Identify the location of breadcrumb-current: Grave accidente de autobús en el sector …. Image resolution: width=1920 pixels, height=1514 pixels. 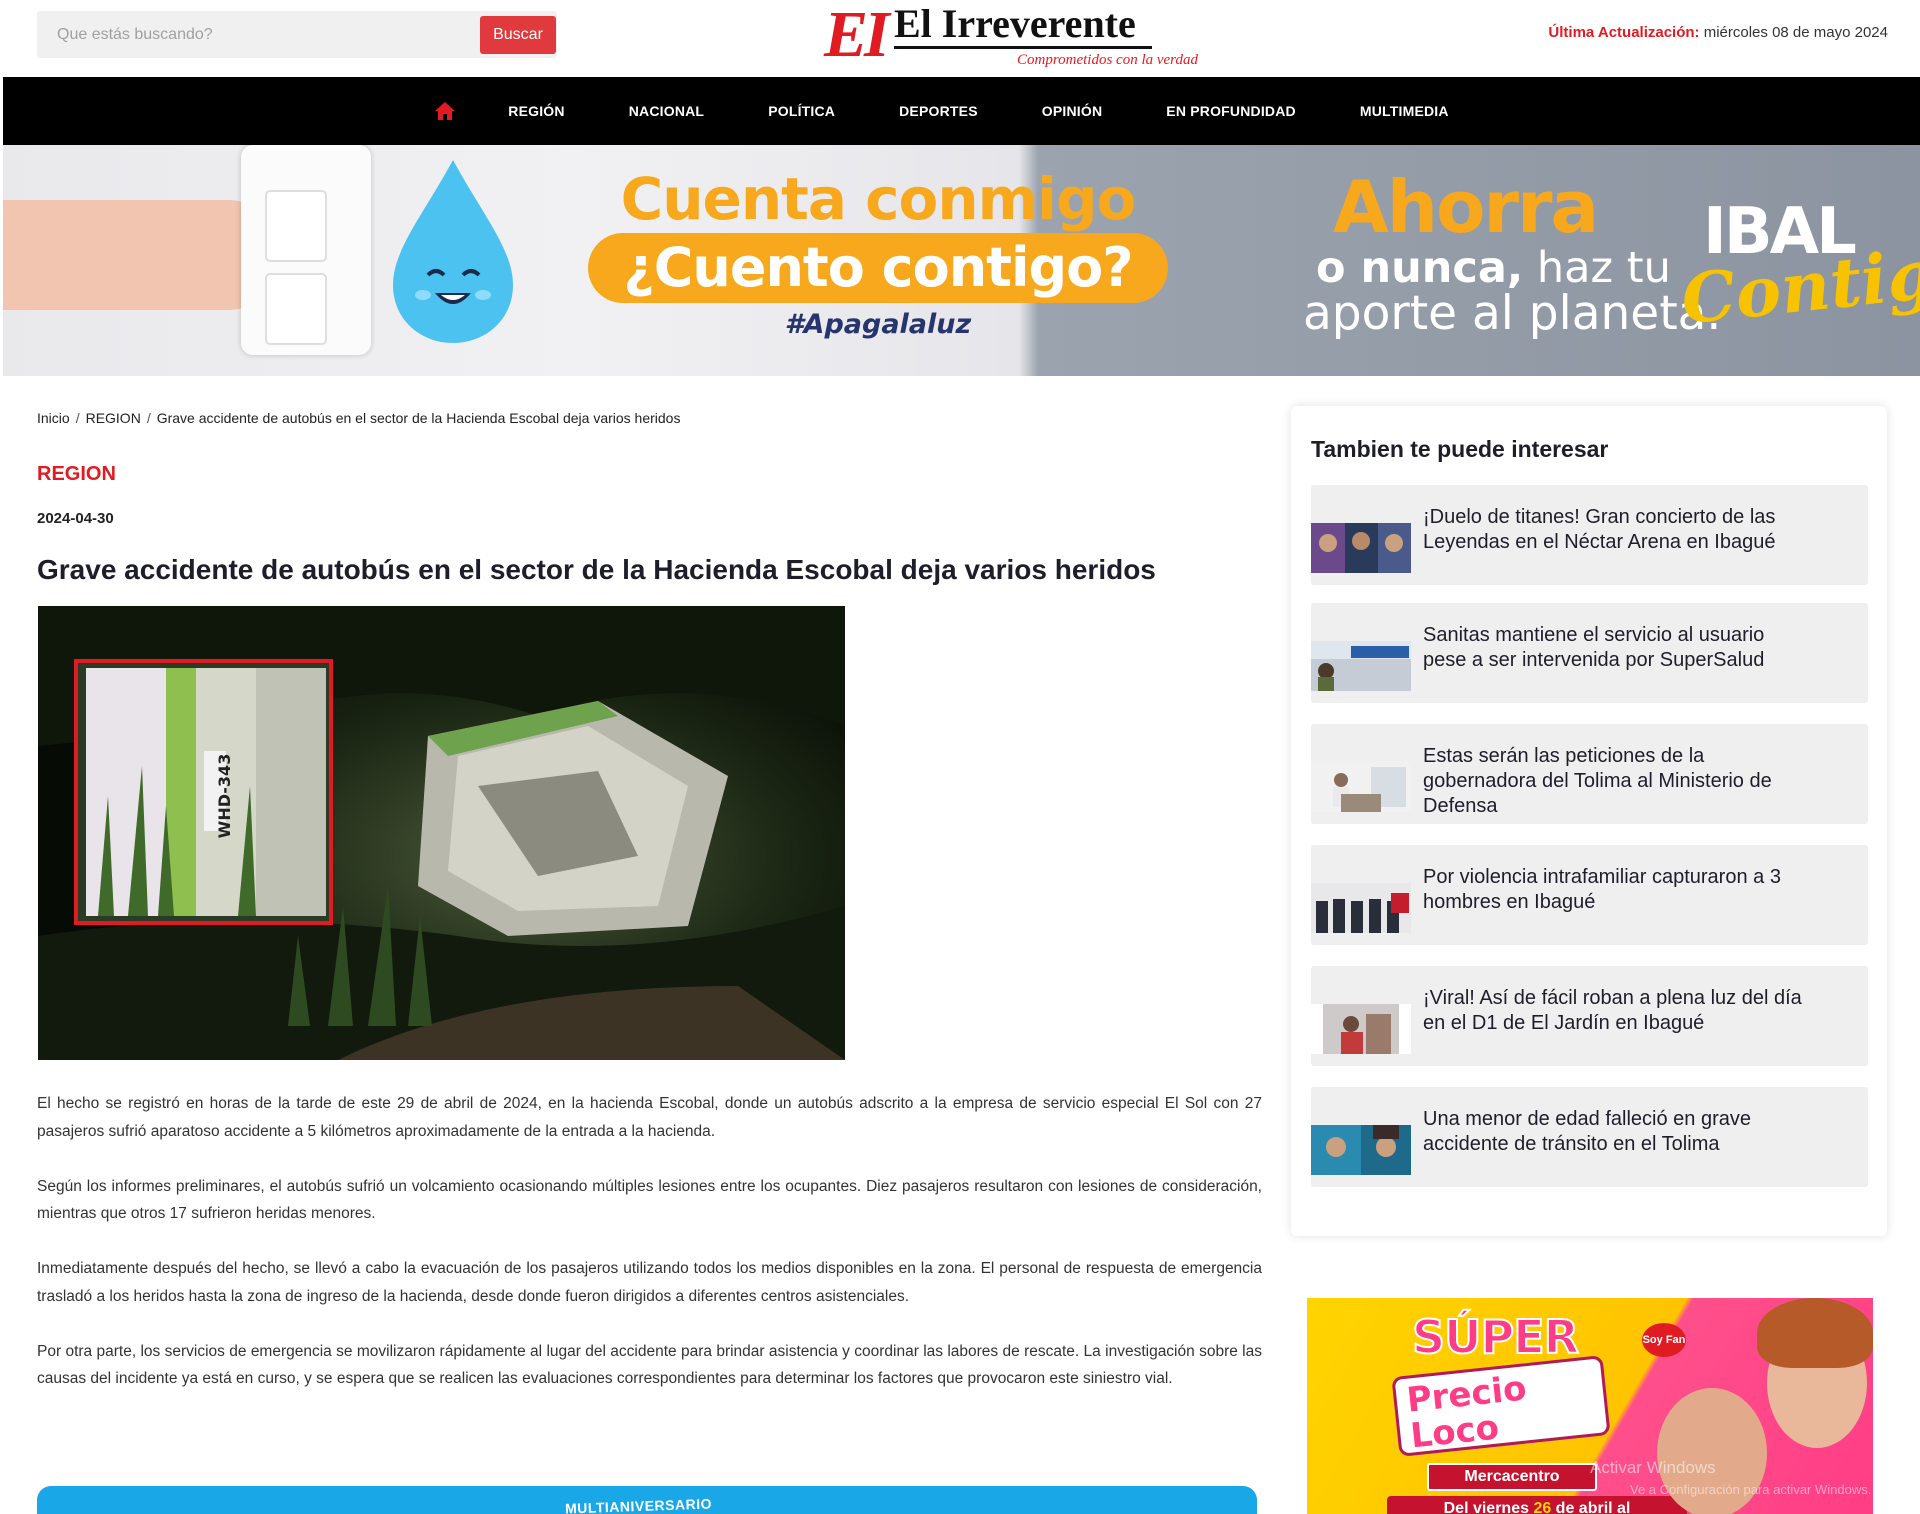
(418, 418).